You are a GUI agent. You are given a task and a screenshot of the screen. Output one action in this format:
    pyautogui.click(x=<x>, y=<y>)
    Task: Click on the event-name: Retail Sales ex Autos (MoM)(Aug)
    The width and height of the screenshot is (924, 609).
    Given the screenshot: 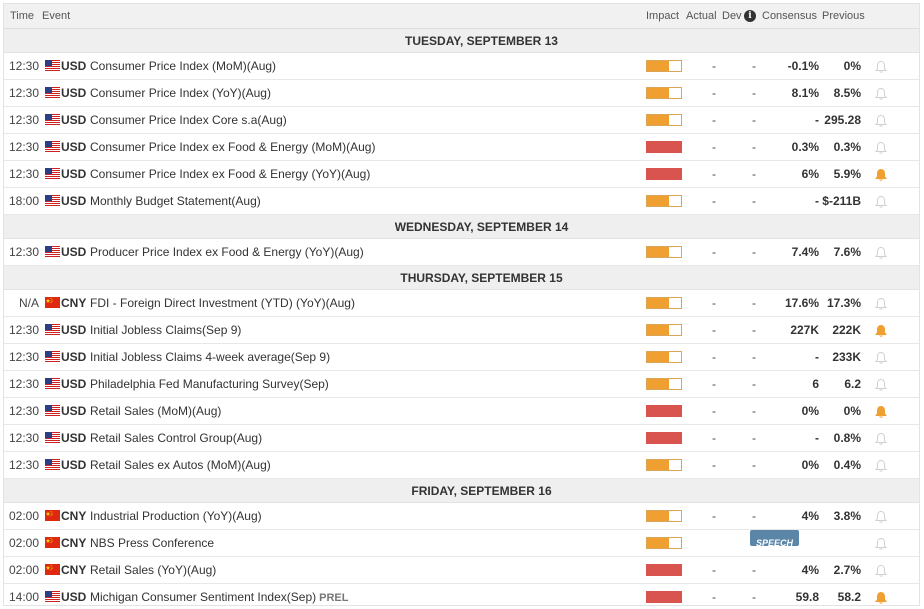 What is the action you would take?
    pyautogui.click(x=180, y=465)
    